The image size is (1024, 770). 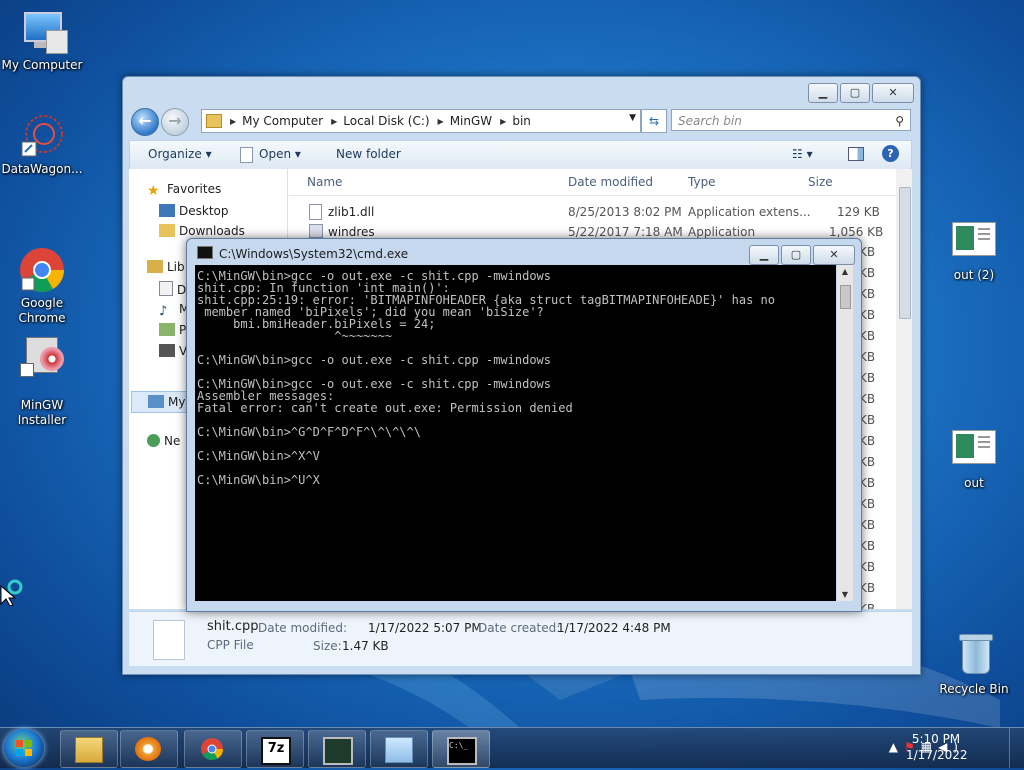 I want to click on desktop-icon-label: out, so click(x=974, y=483).